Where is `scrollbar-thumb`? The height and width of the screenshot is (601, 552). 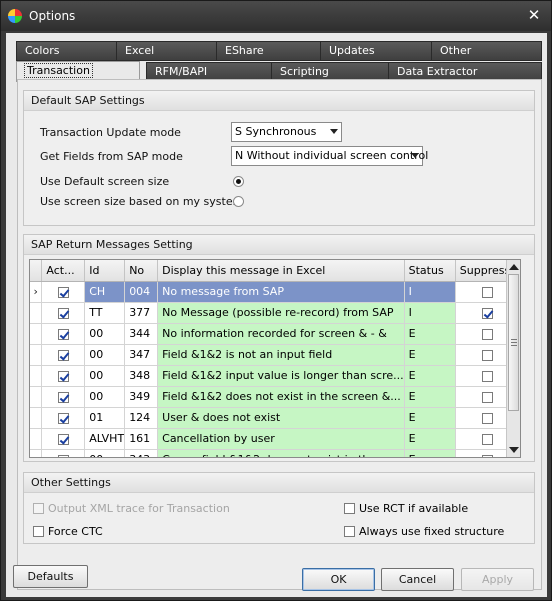
scrollbar-thumb is located at coordinates (513, 342).